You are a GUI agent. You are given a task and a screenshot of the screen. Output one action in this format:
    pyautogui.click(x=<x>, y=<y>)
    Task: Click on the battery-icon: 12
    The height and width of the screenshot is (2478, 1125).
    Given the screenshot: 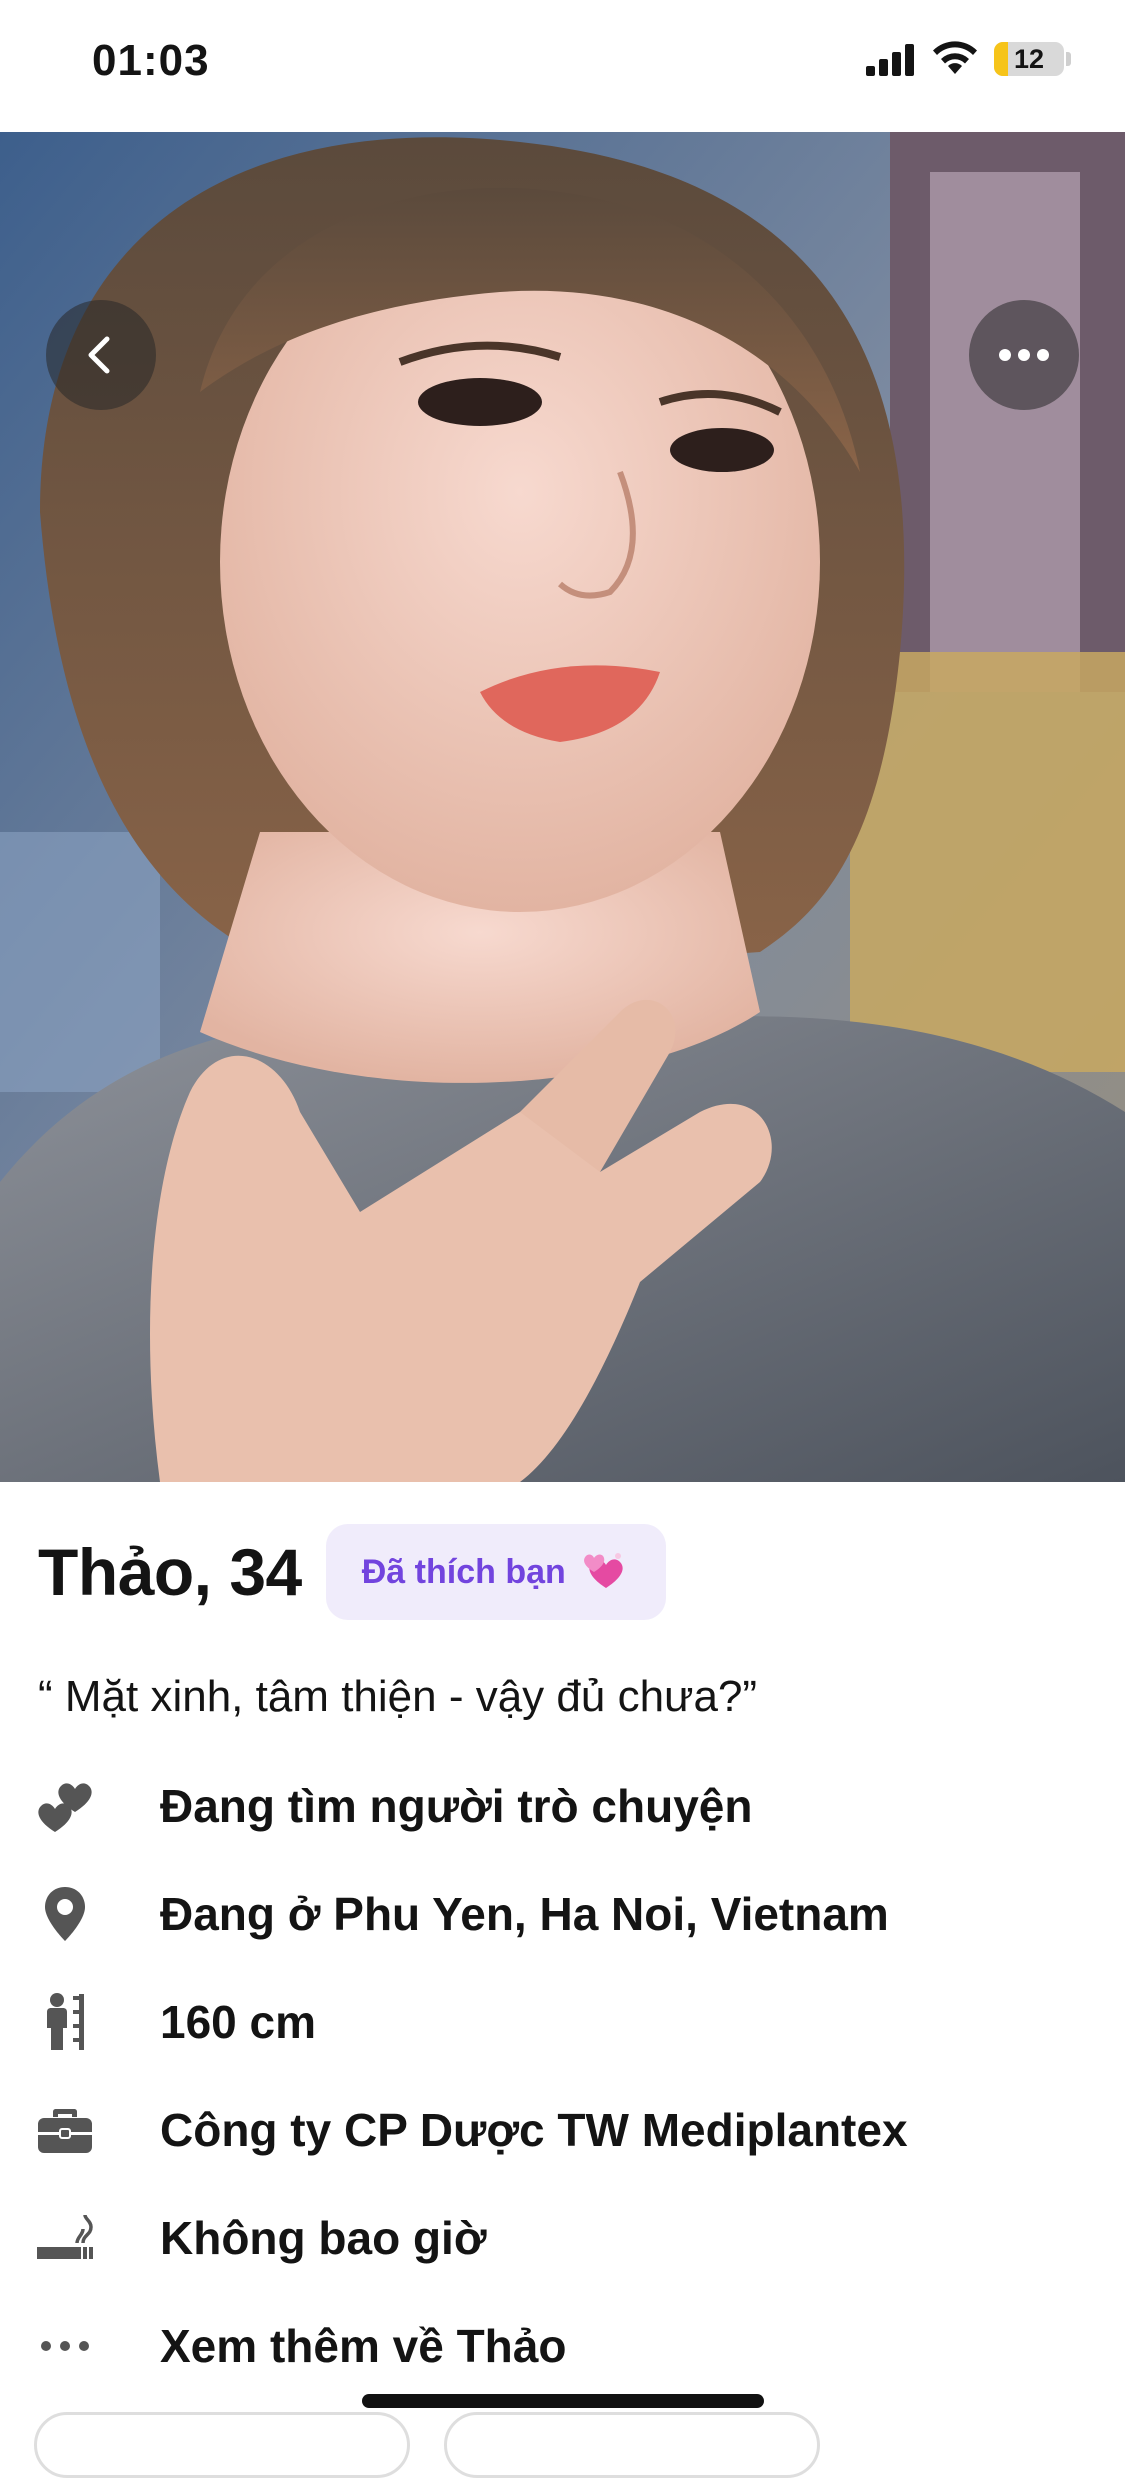 What is the action you would take?
    pyautogui.click(x=1029, y=59)
    